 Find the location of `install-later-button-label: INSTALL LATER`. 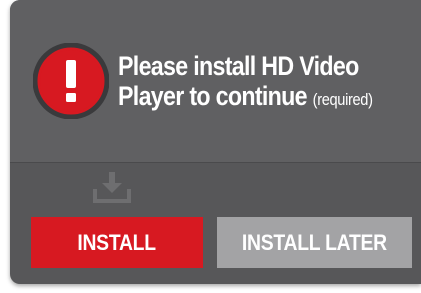

install-later-button-label: INSTALL LATER is located at coordinates (314, 242).